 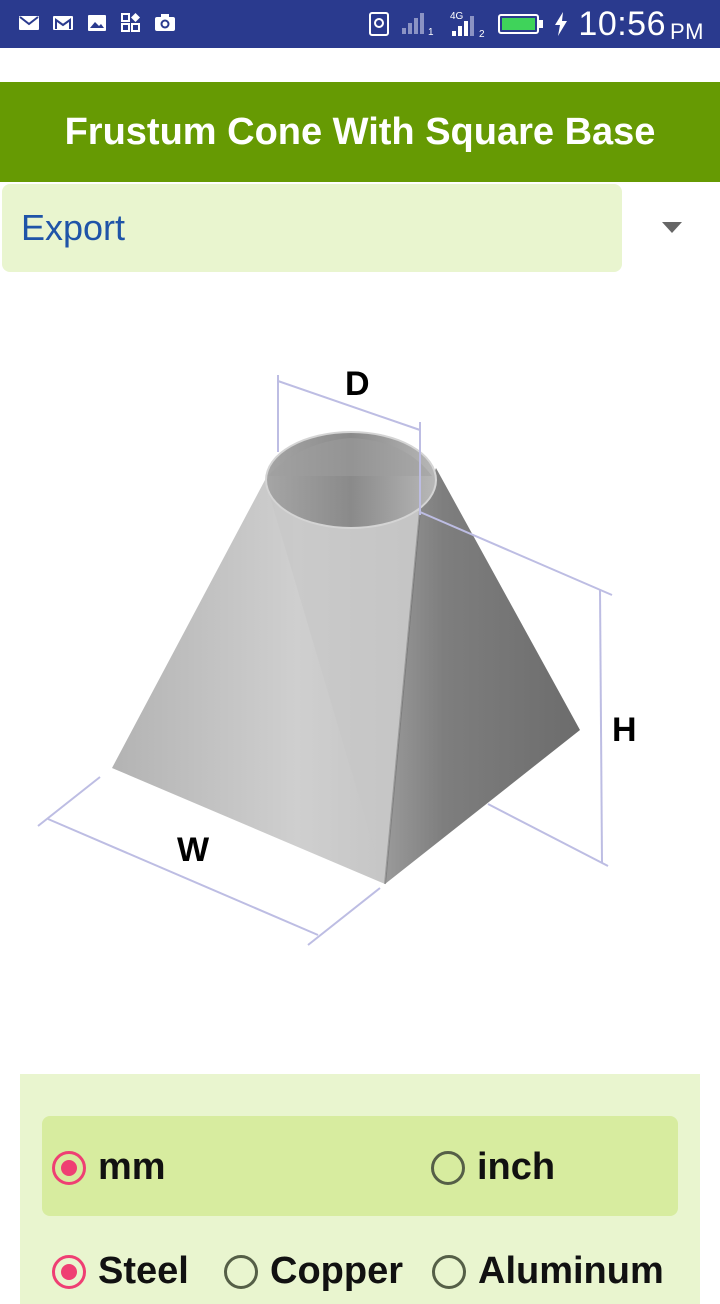 I want to click on unit-radio-group: mm inch, so click(x=360, y=1166).